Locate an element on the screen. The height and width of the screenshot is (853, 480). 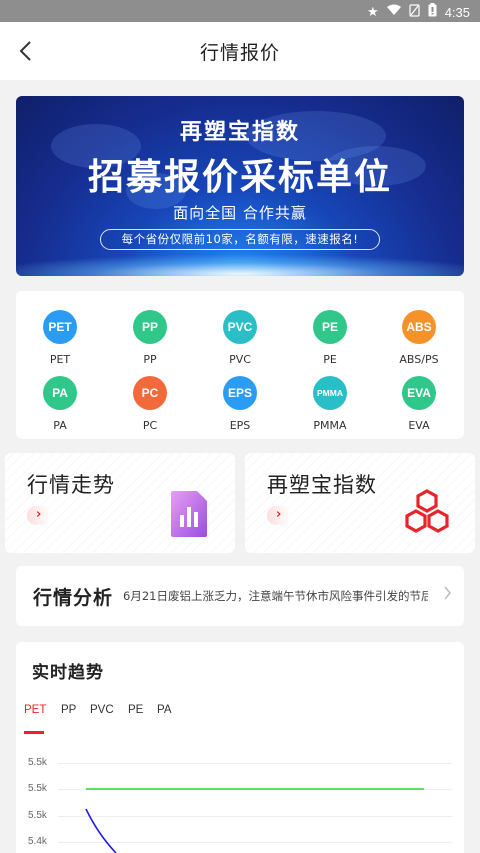
eva-icon: EVA is located at coordinates (419, 393).